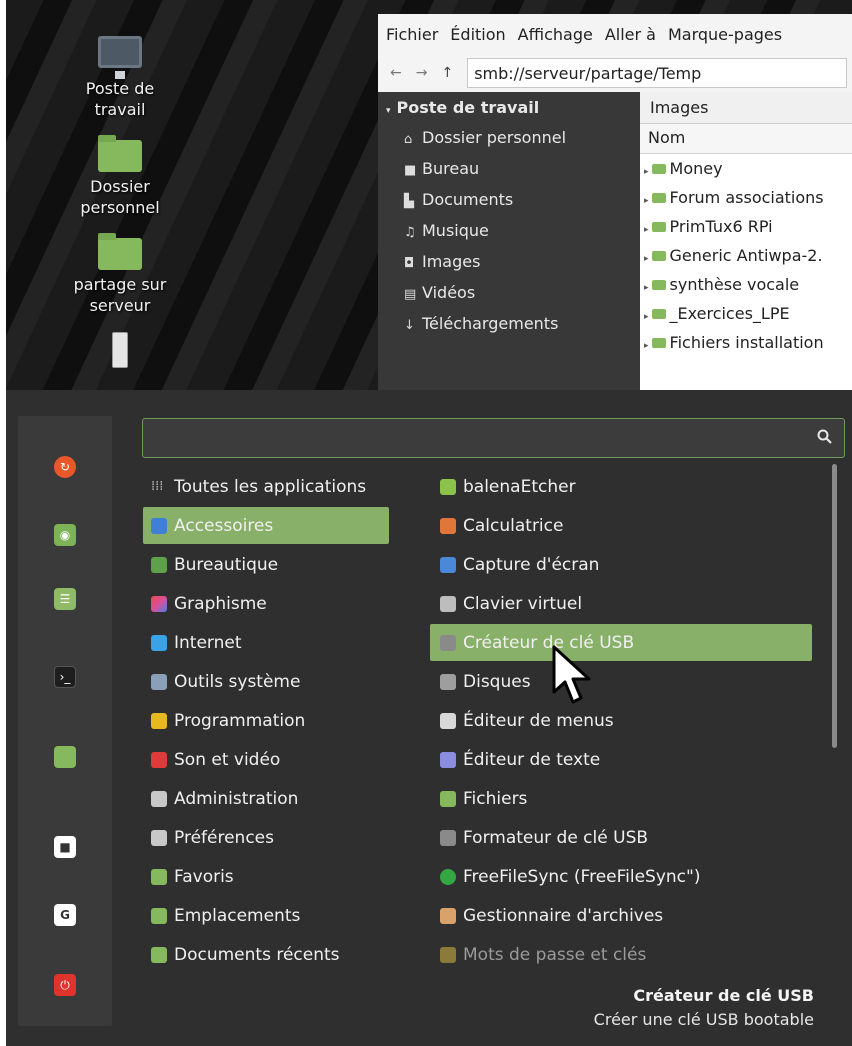 The image size is (852, 1046). What do you see at coordinates (495, 798) in the screenshot?
I see `app-label: Fichiers` at bounding box center [495, 798].